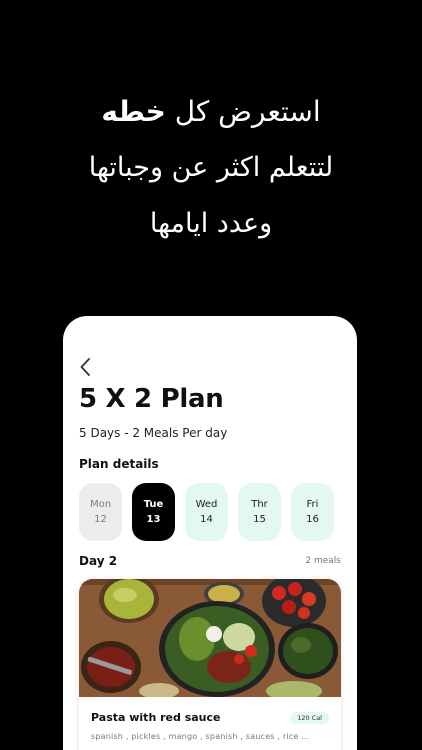 This screenshot has height=750, width=422. What do you see at coordinates (100, 512) in the screenshot?
I see `day-chip-mon: Mon 12` at bounding box center [100, 512].